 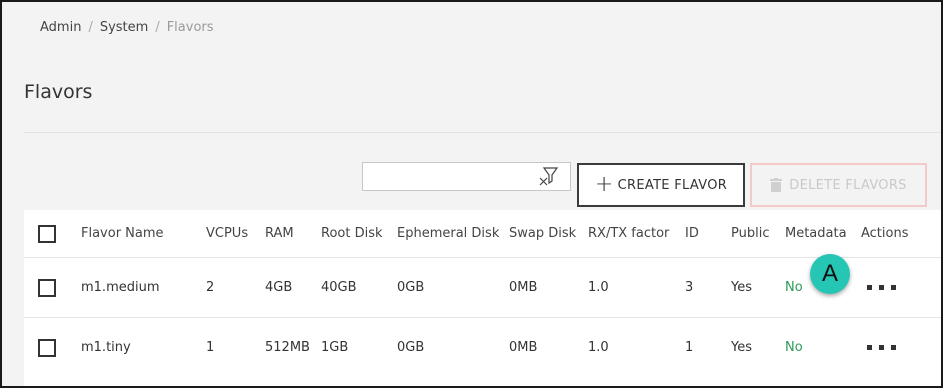 What do you see at coordinates (689, 287) in the screenshot?
I see `flavor-id: 3` at bounding box center [689, 287].